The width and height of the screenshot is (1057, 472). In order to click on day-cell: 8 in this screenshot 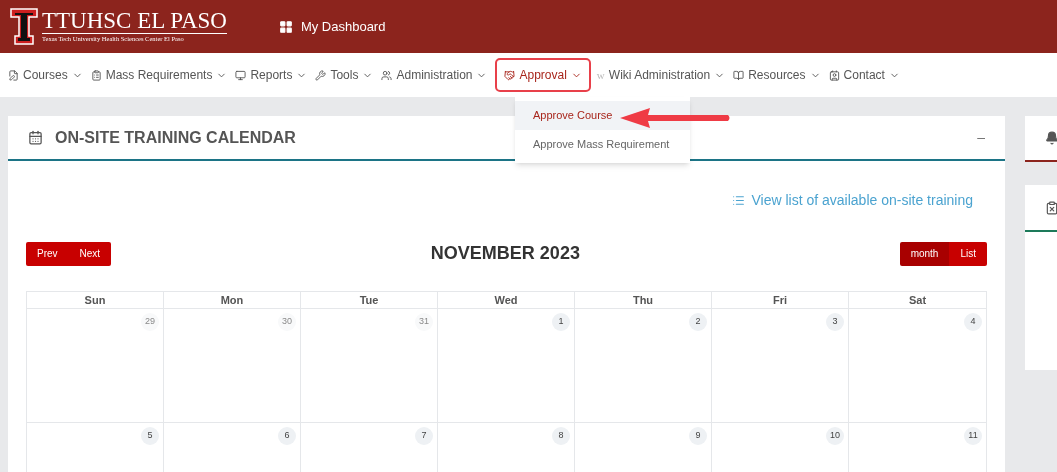, I will do `click(506, 447)`.